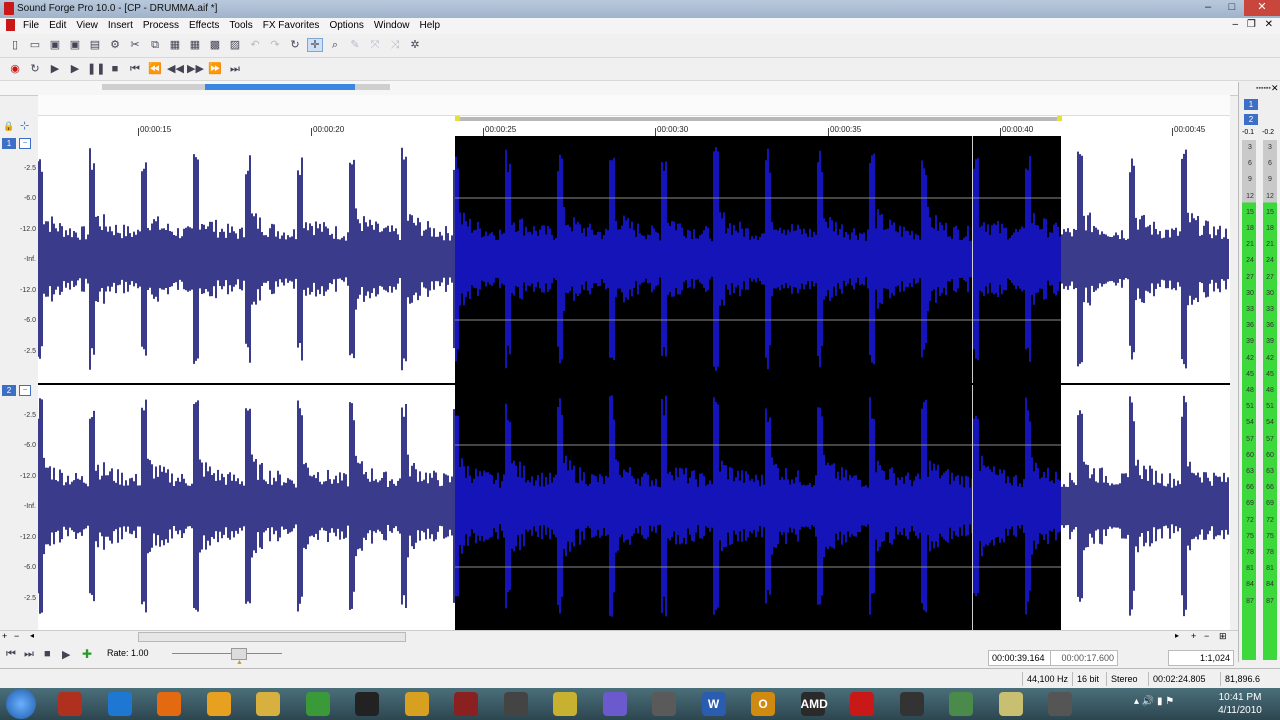  What do you see at coordinates (9, 8) in the screenshot?
I see `app-icon` at bounding box center [9, 8].